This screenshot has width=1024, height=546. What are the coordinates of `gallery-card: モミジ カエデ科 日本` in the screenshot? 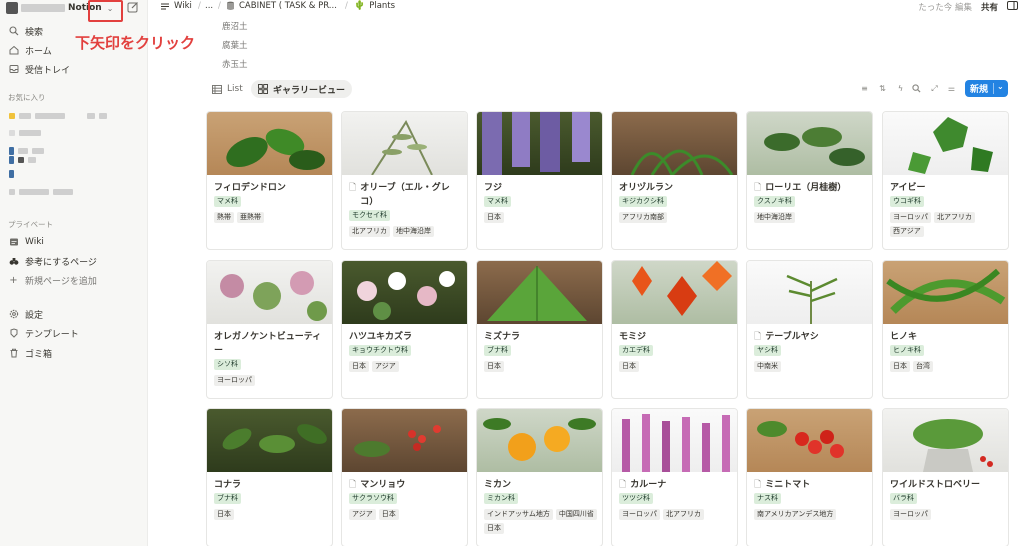 It's located at (674, 329).